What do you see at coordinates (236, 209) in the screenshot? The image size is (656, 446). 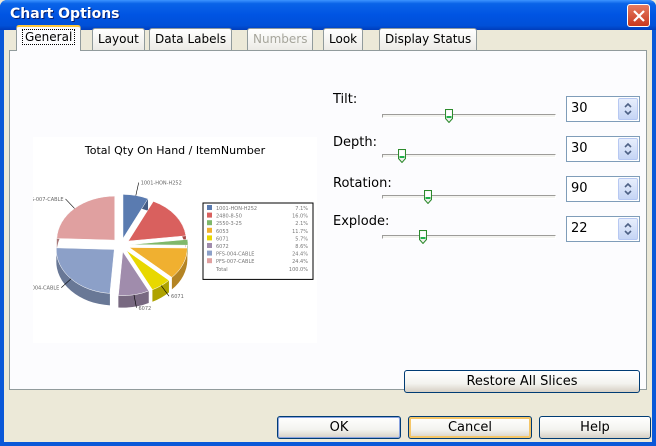 I see `legend-label: 1001-HON-H252` at bounding box center [236, 209].